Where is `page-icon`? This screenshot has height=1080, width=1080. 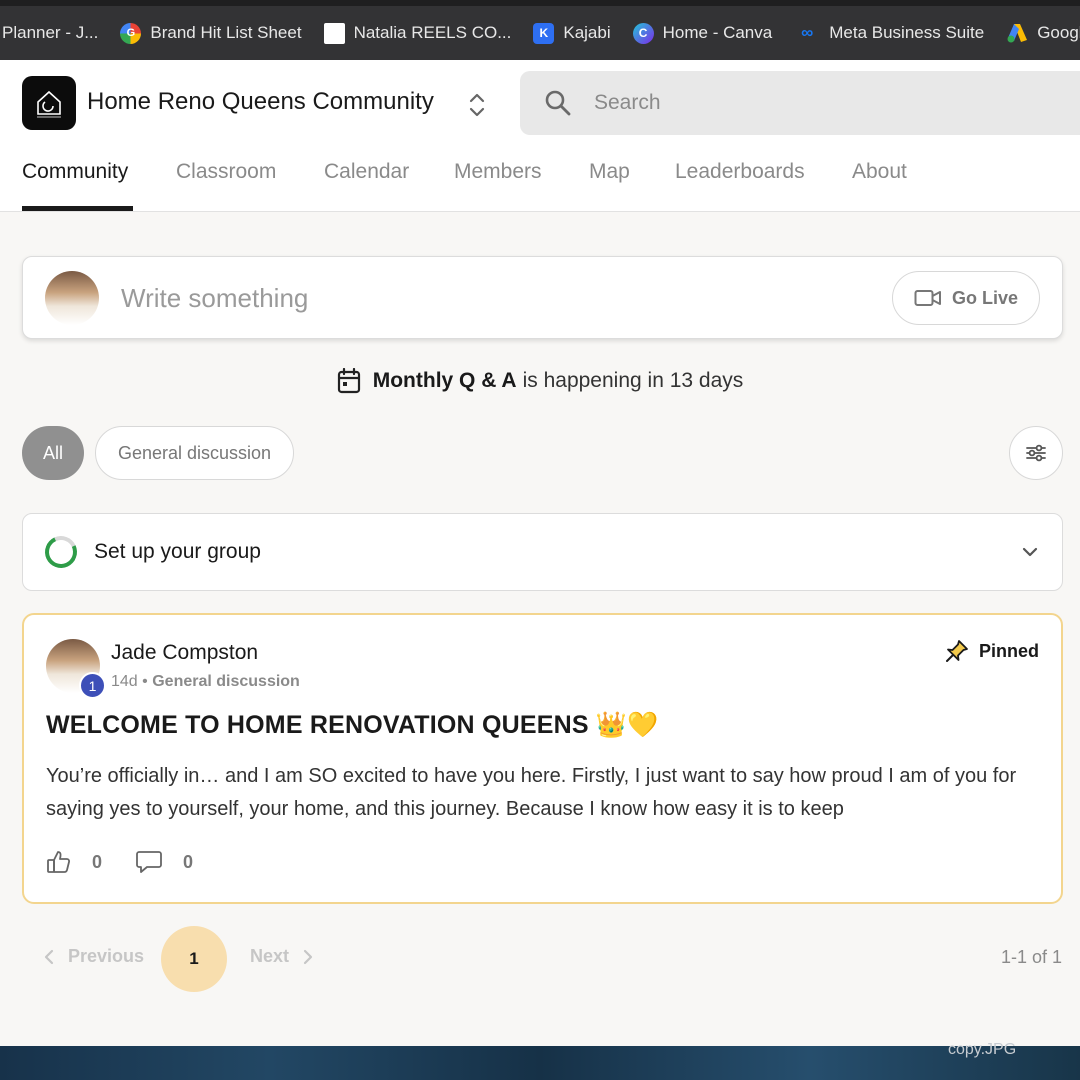 page-icon is located at coordinates (334, 33).